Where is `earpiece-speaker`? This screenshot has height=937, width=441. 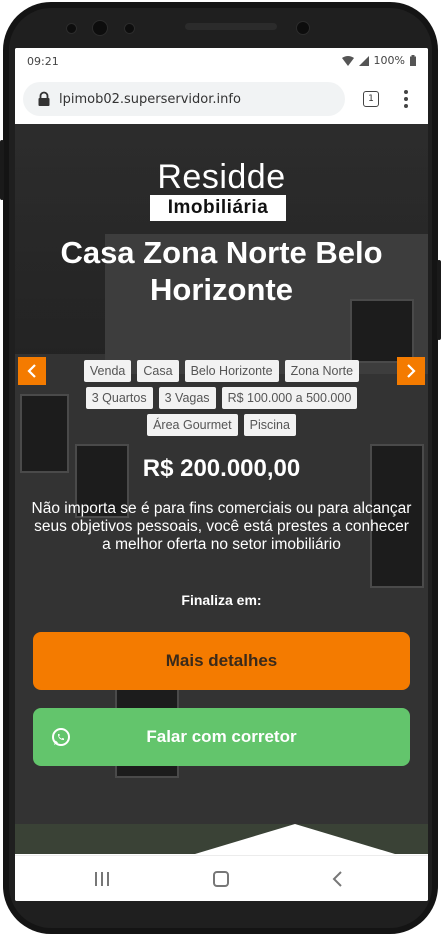
earpiece-speaker is located at coordinates (231, 26).